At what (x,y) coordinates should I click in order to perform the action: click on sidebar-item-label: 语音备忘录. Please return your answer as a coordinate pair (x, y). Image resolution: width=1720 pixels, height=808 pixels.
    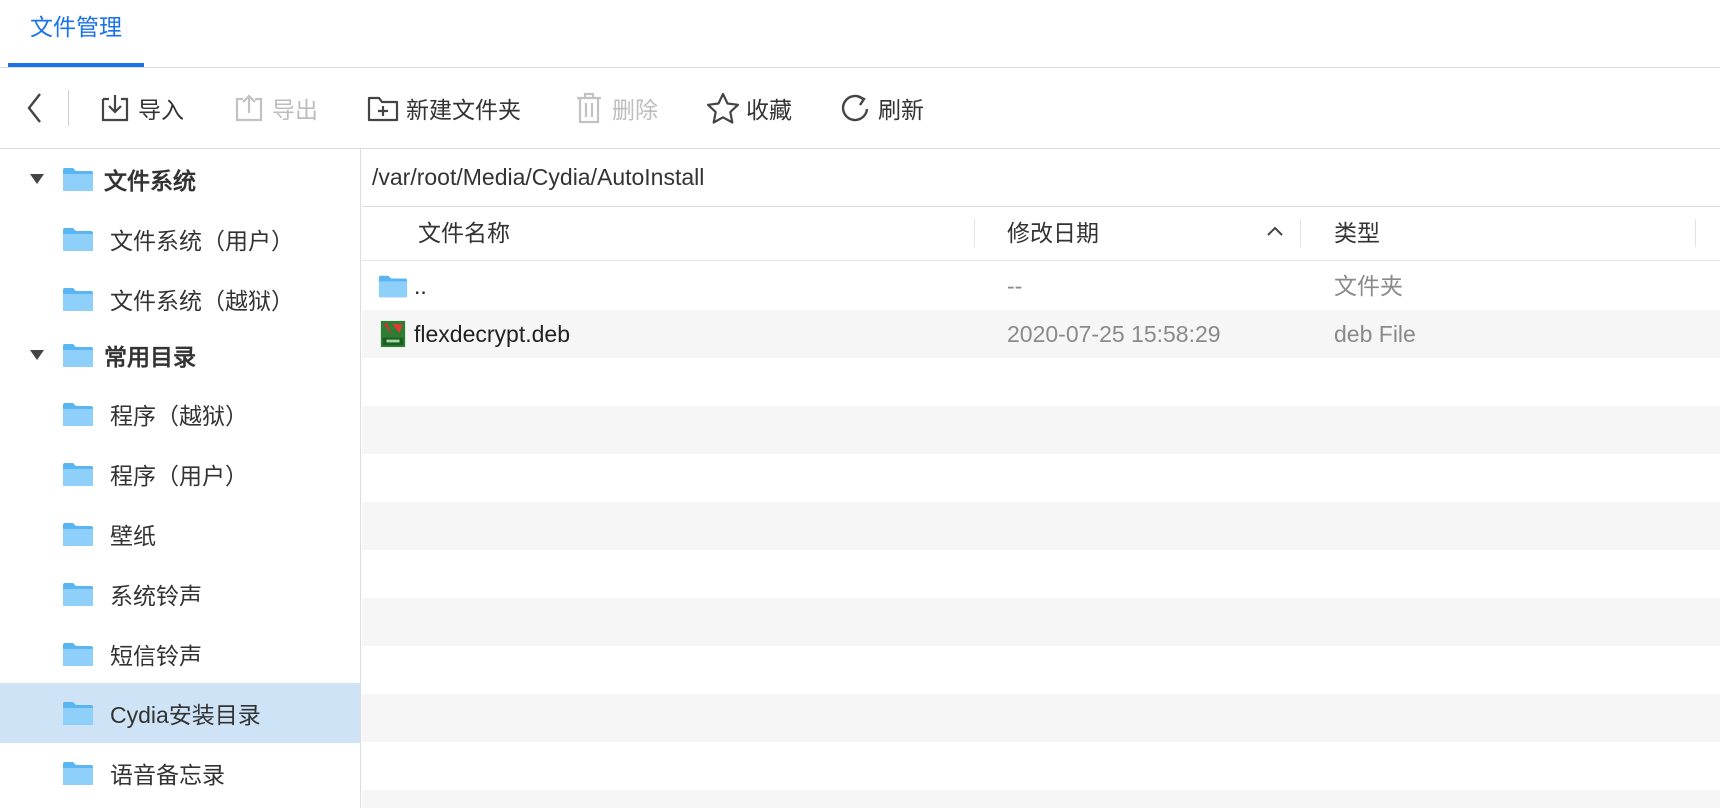
    Looking at the image, I should click on (167, 775).